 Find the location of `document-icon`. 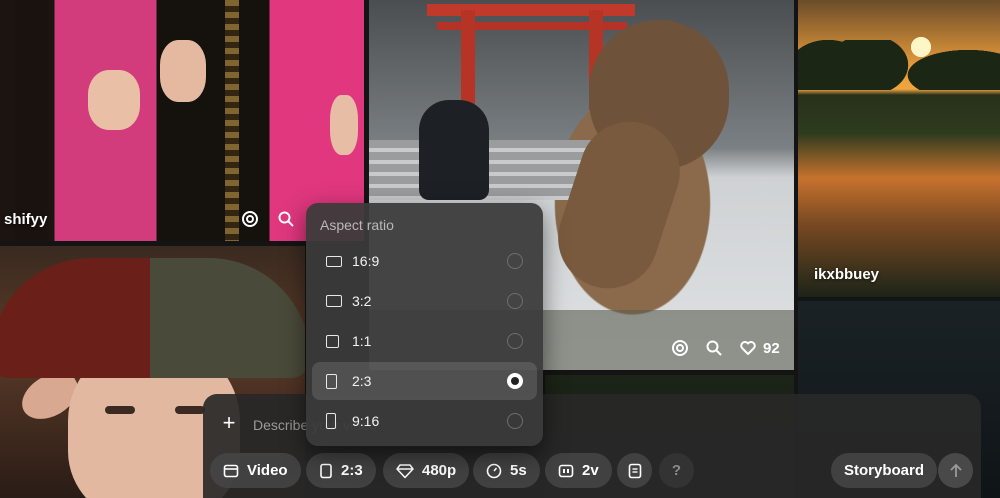

document-icon is located at coordinates (634, 470).